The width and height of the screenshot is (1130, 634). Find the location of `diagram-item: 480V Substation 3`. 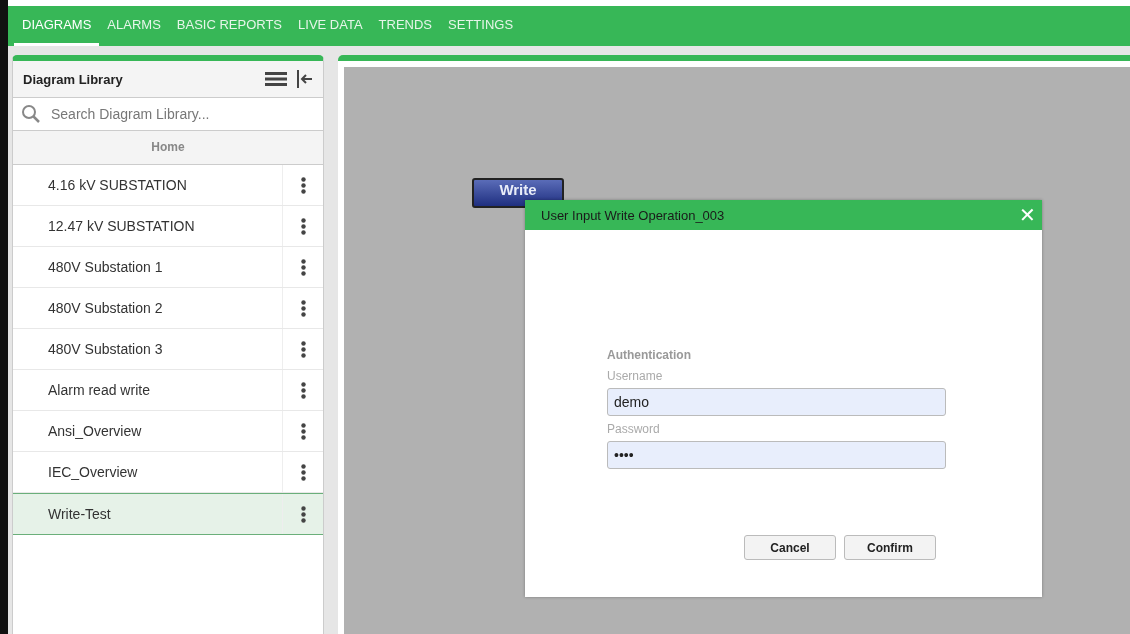

diagram-item: 480V Substation 3 is located at coordinates (168, 349).